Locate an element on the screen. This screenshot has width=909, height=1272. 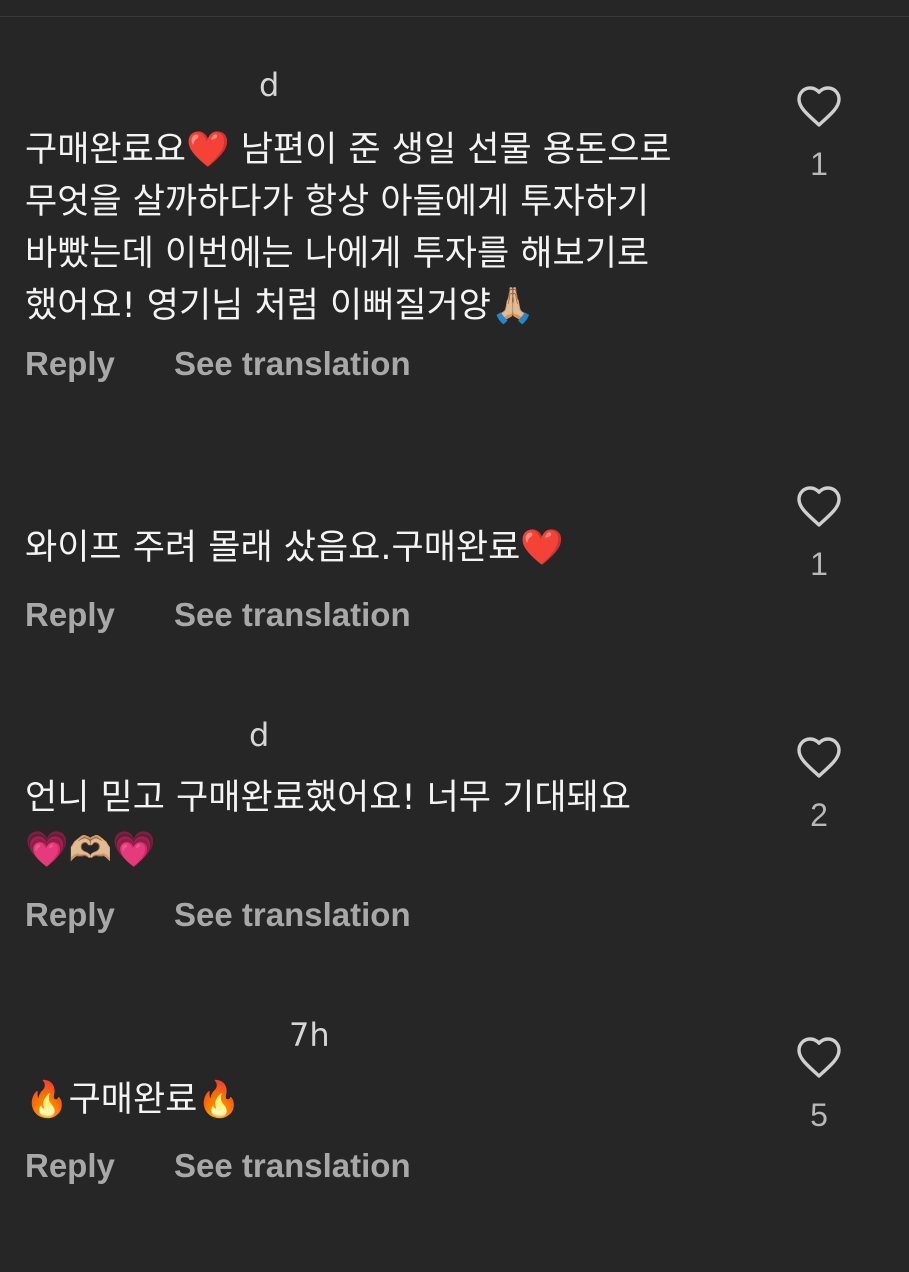
comment-text: 언니 믿고 구매완료했어요! 너무 기대돼요 💗🫶🏼💗 is located at coordinates (328, 824).